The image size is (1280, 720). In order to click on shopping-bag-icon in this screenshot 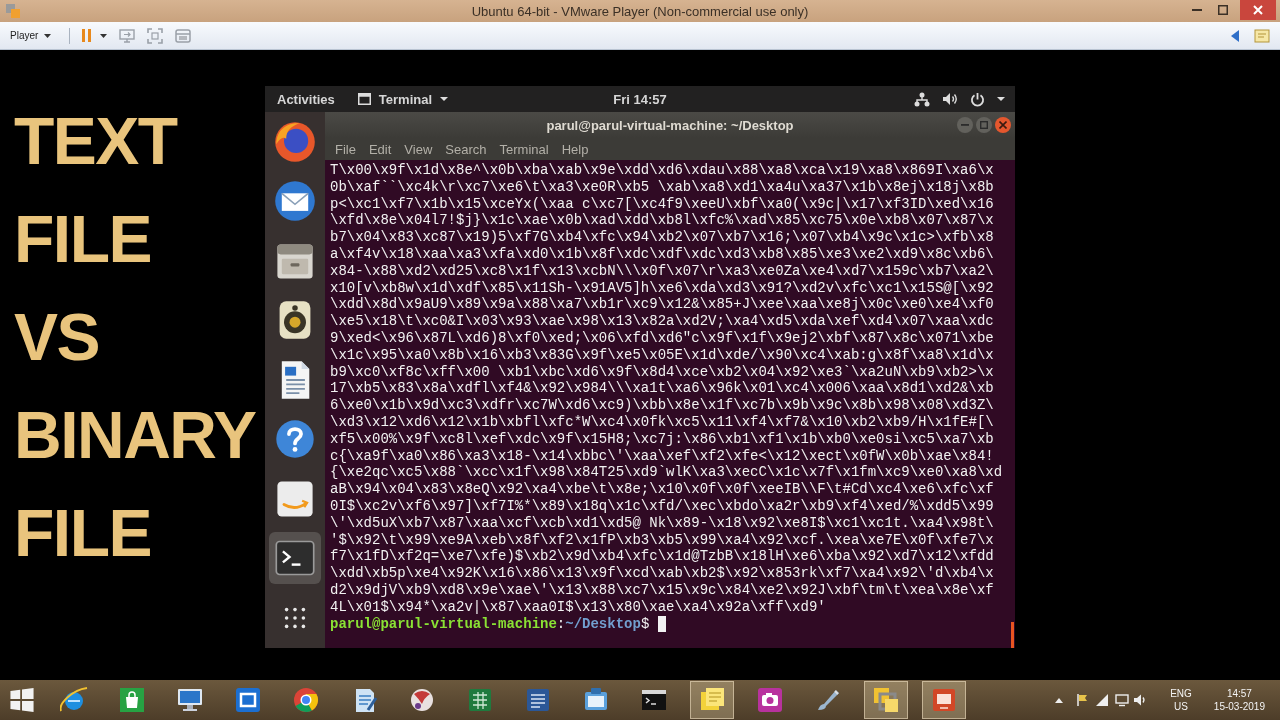, I will do `click(132, 700)`.